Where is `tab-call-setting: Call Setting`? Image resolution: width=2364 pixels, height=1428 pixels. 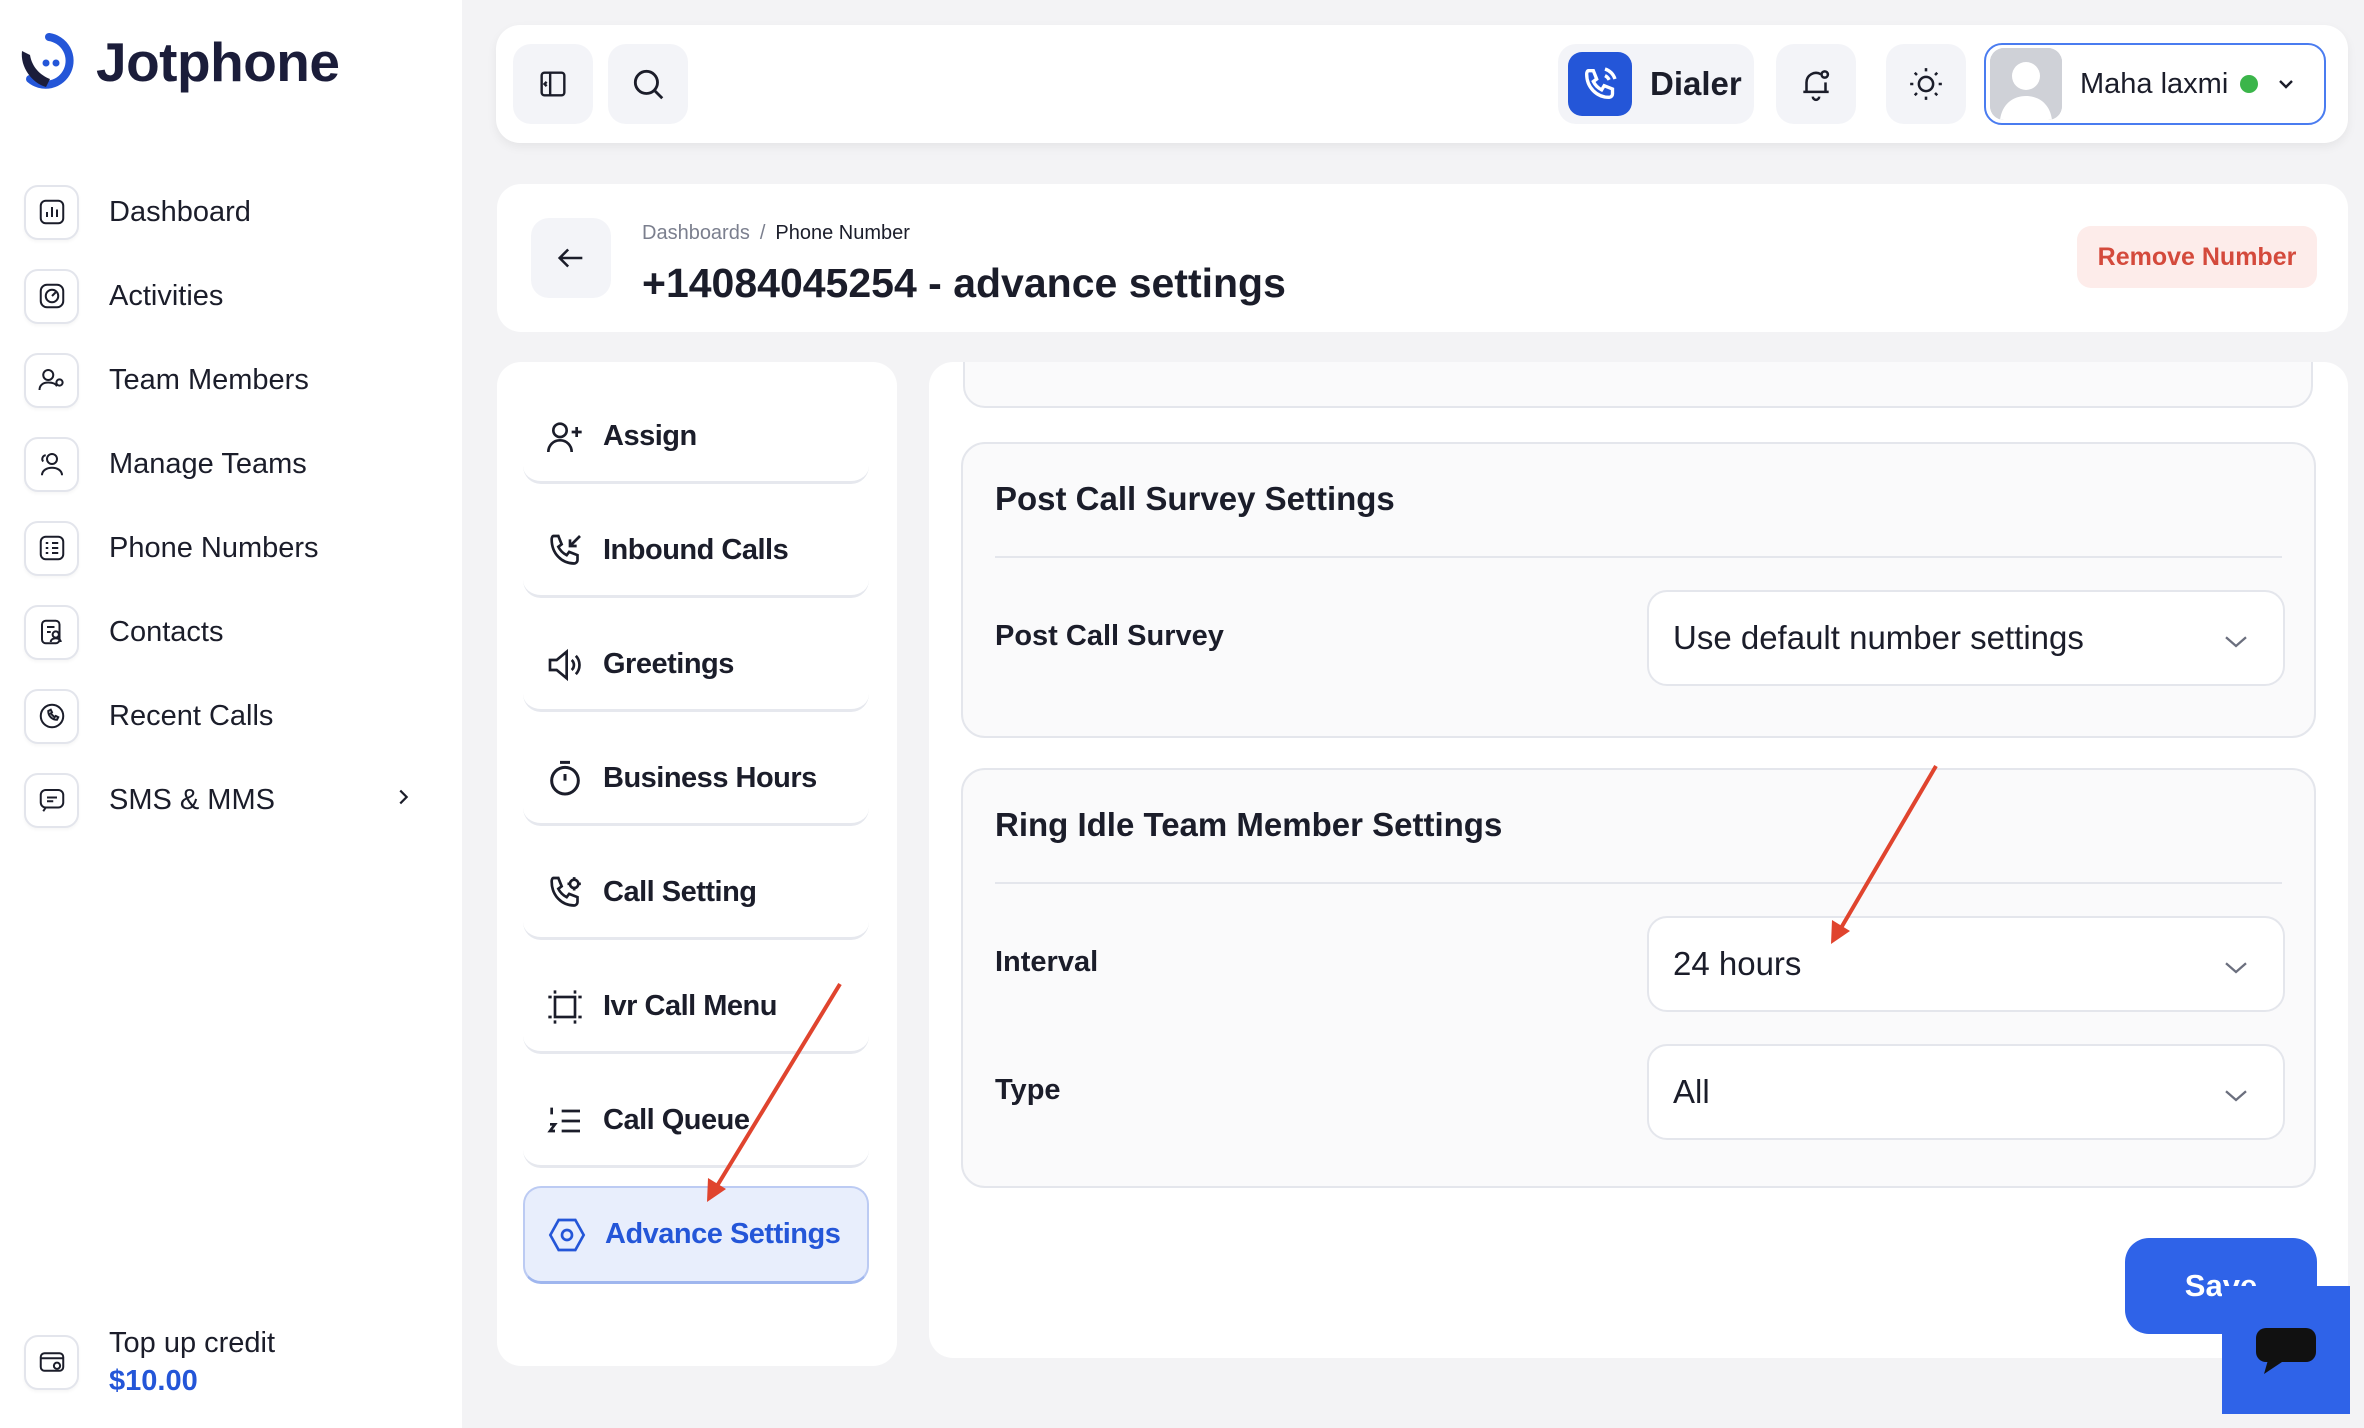
tab-call-setting: Call Setting is located at coordinates (696, 894).